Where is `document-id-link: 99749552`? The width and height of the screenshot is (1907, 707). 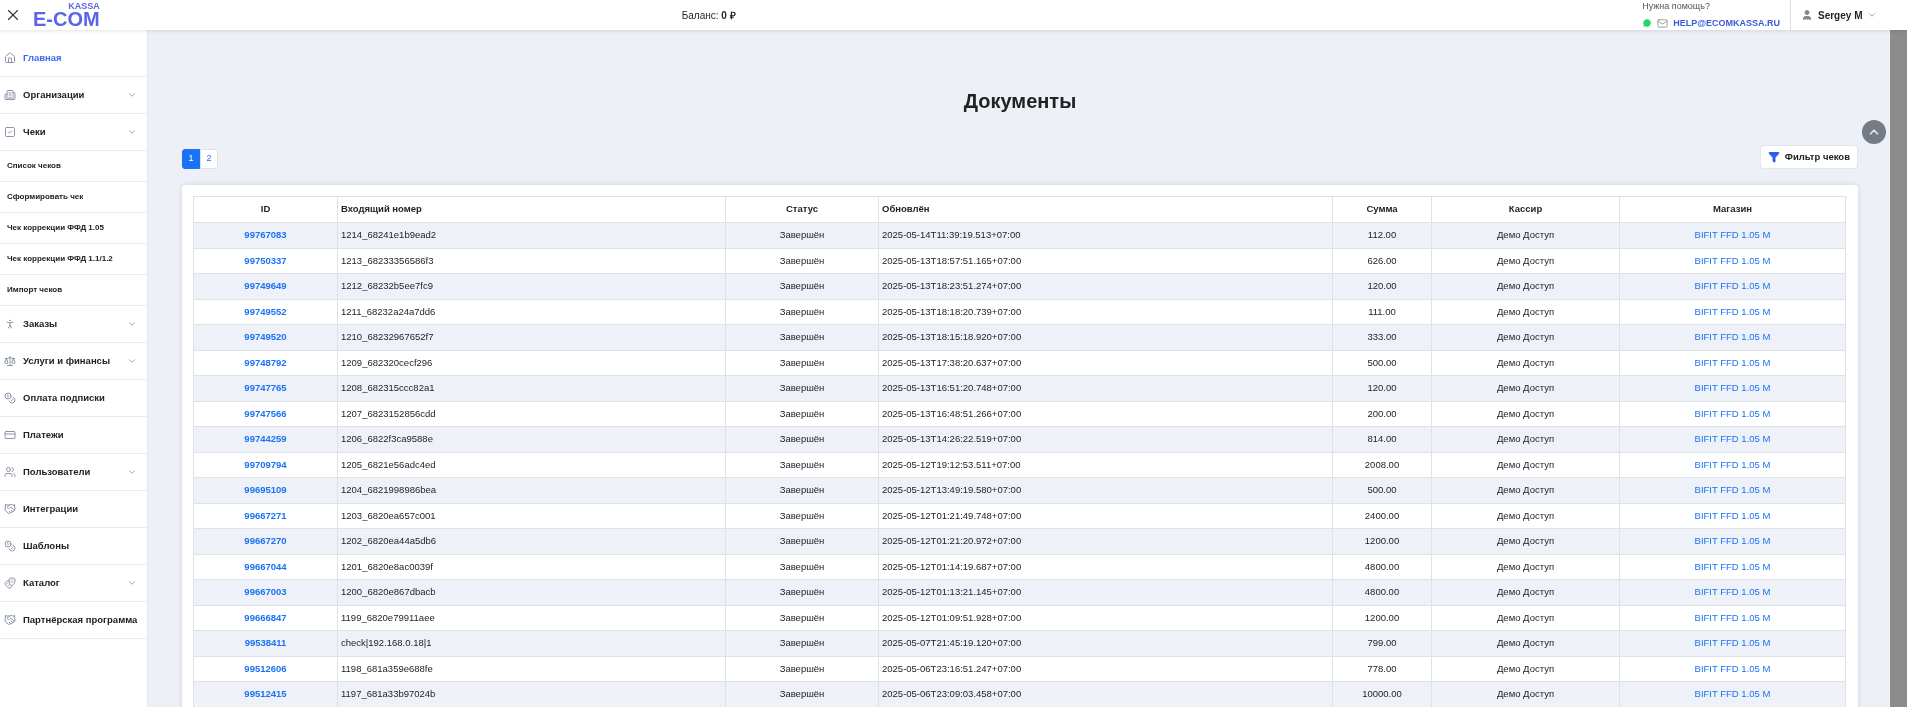
document-id-link: 99749552 is located at coordinates (265, 311).